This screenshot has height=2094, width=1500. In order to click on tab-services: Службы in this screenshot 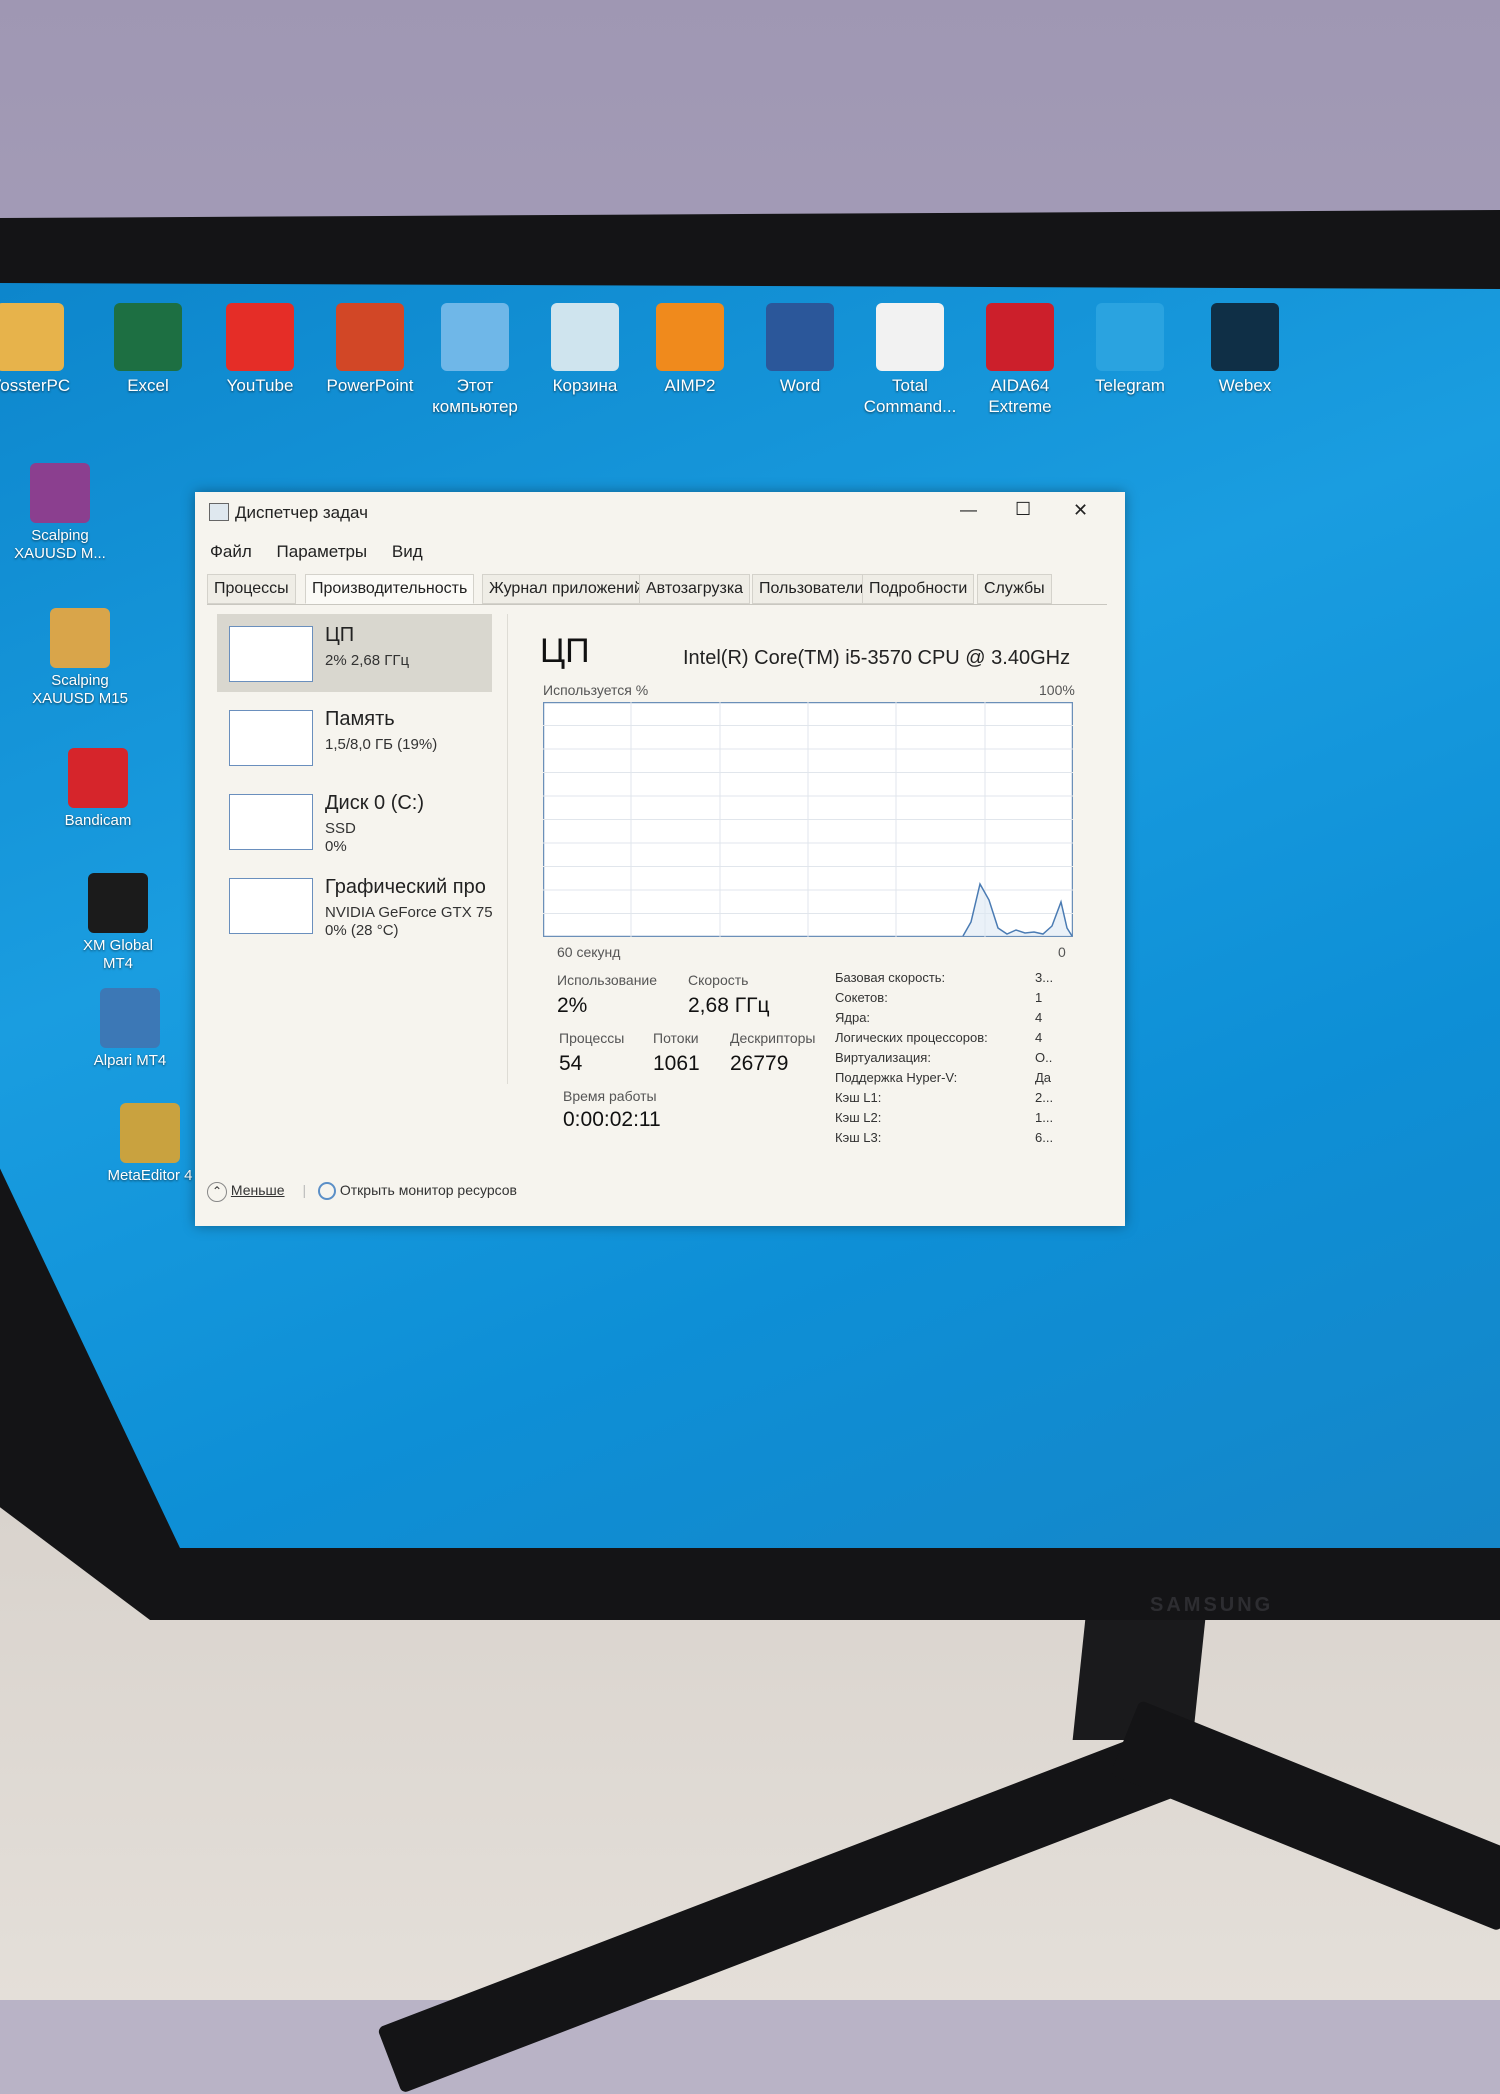, I will do `click(1014, 589)`.